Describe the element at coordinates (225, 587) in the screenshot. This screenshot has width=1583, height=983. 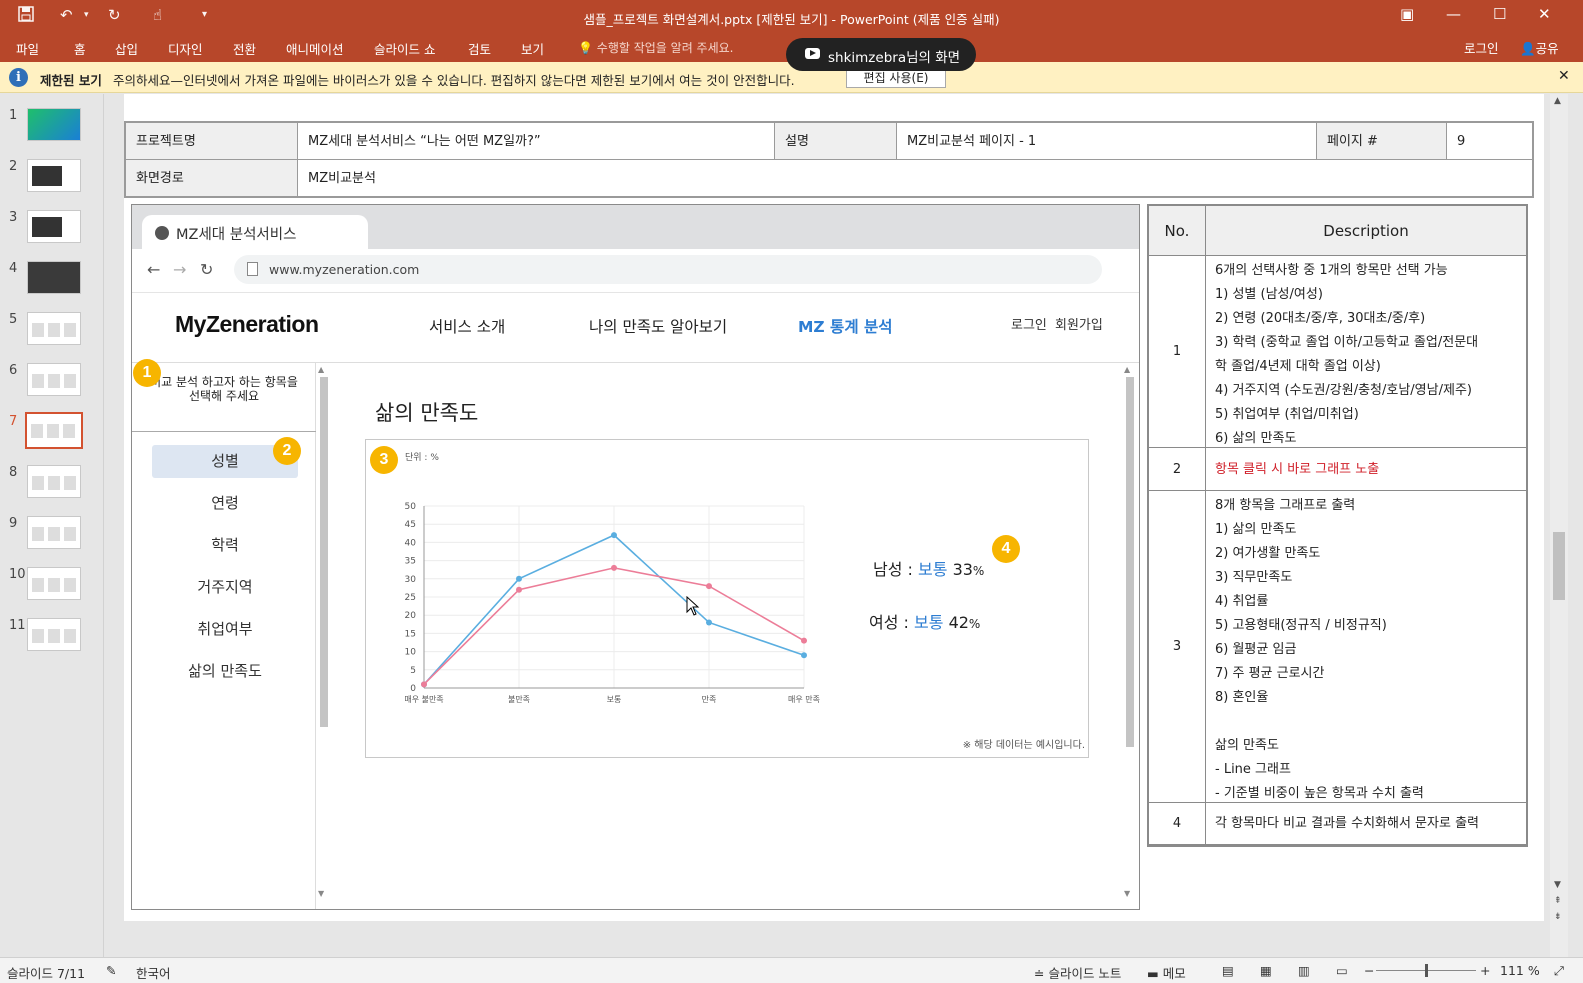
I see `category-region: 거주지역` at that location.